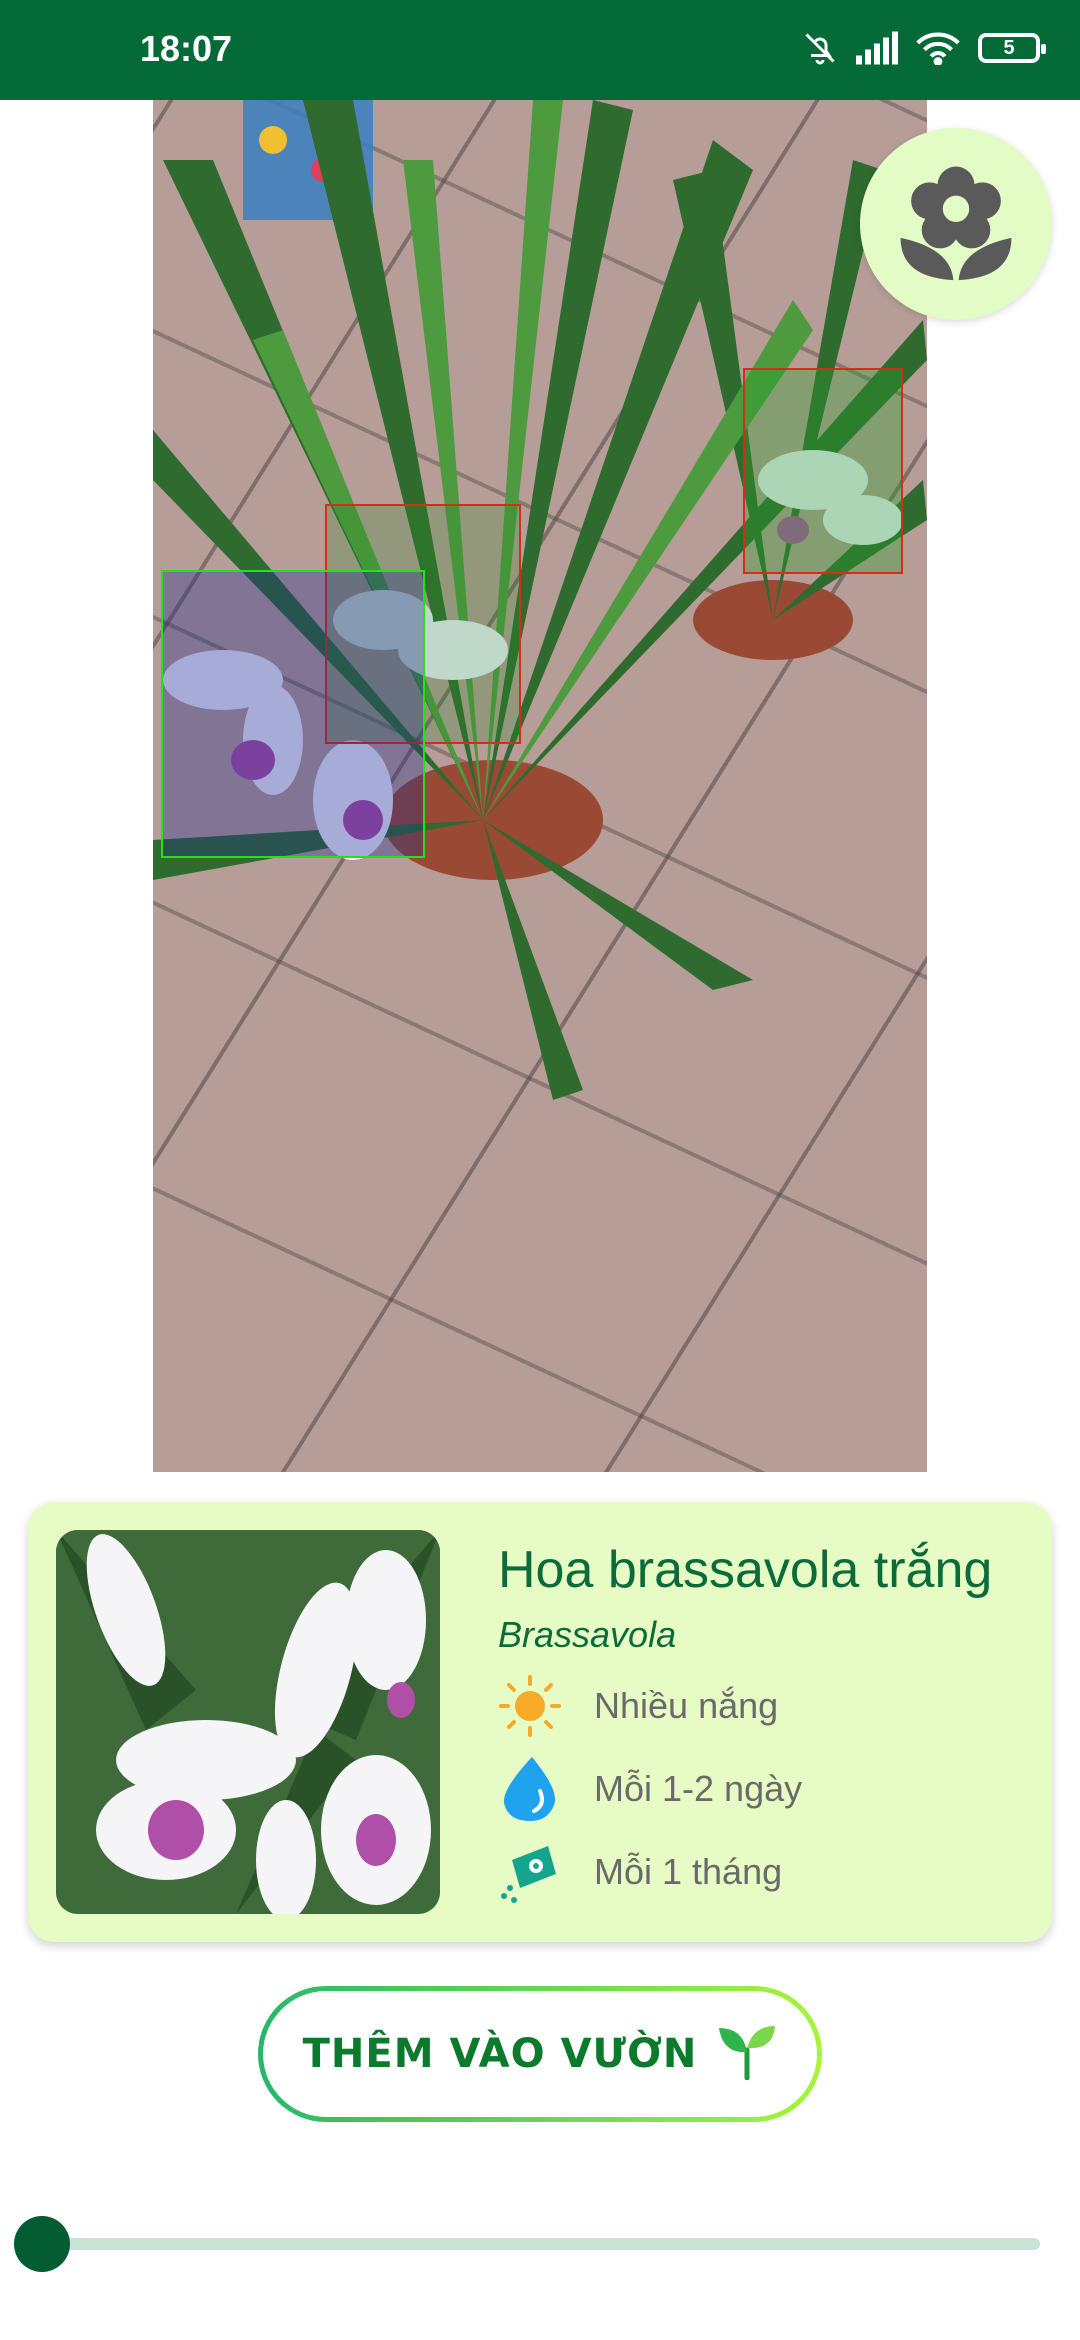  What do you see at coordinates (530, 1706) in the screenshot?
I see `sun-icon` at bounding box center [530, 1706].